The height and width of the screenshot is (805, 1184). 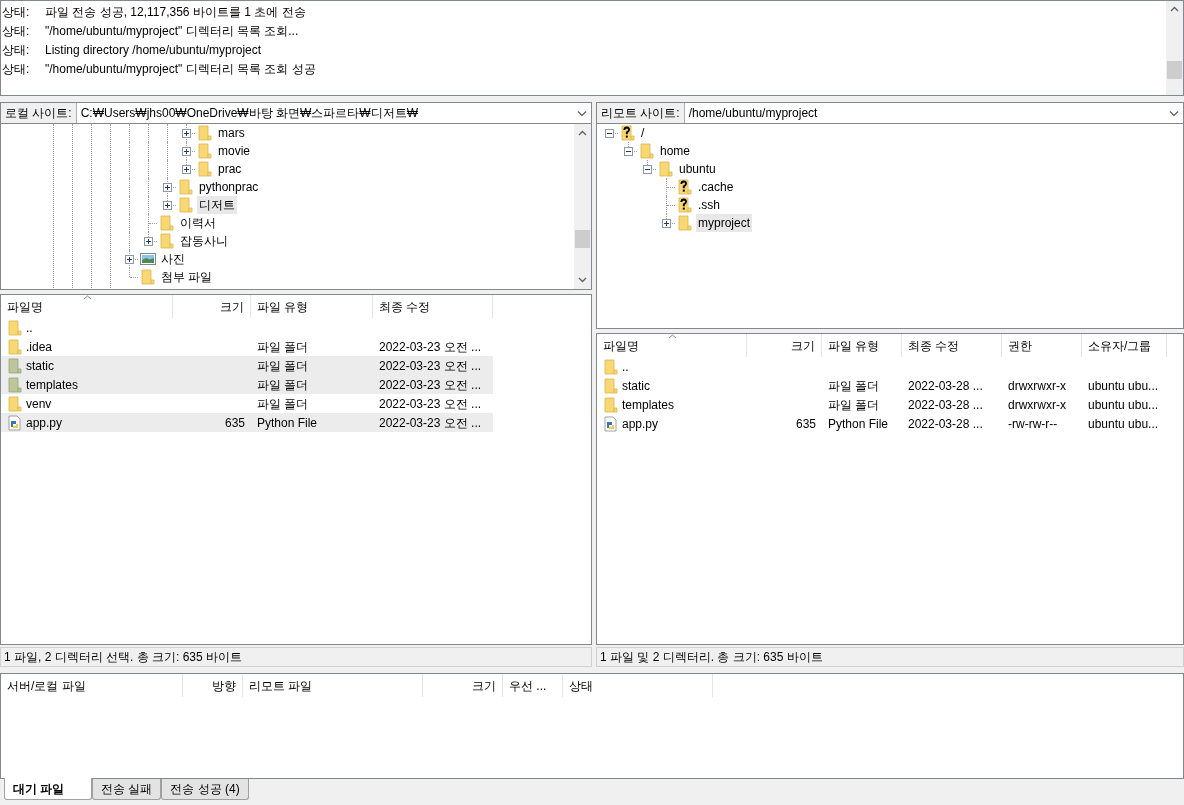 I want to click on scroll-down-icon, so click(x=582, y=280).